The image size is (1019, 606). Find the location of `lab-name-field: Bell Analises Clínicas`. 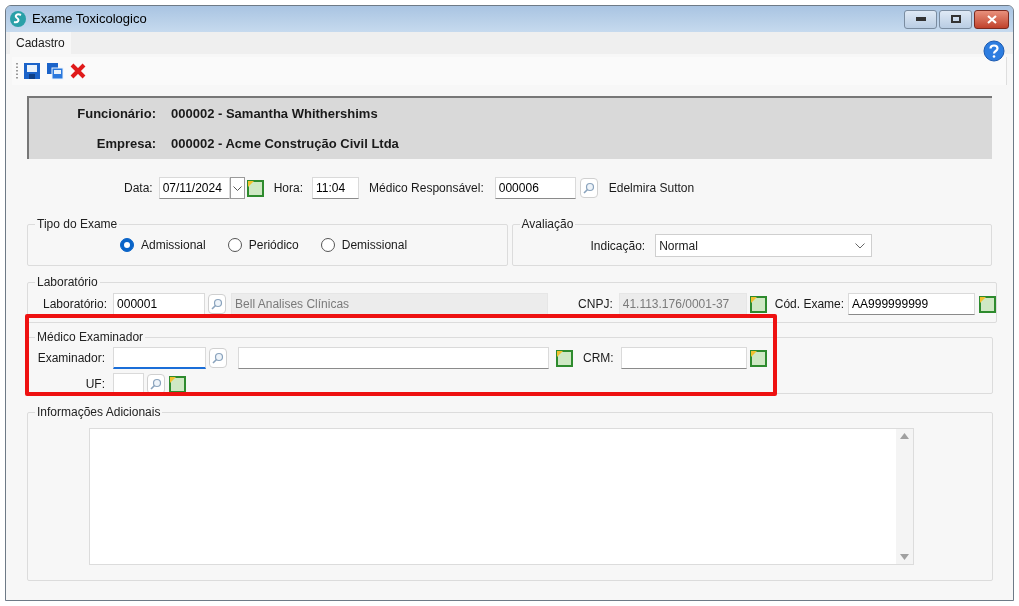

lab-name-field: Bell Analises Clínicas is located at coordinates (390, 304).